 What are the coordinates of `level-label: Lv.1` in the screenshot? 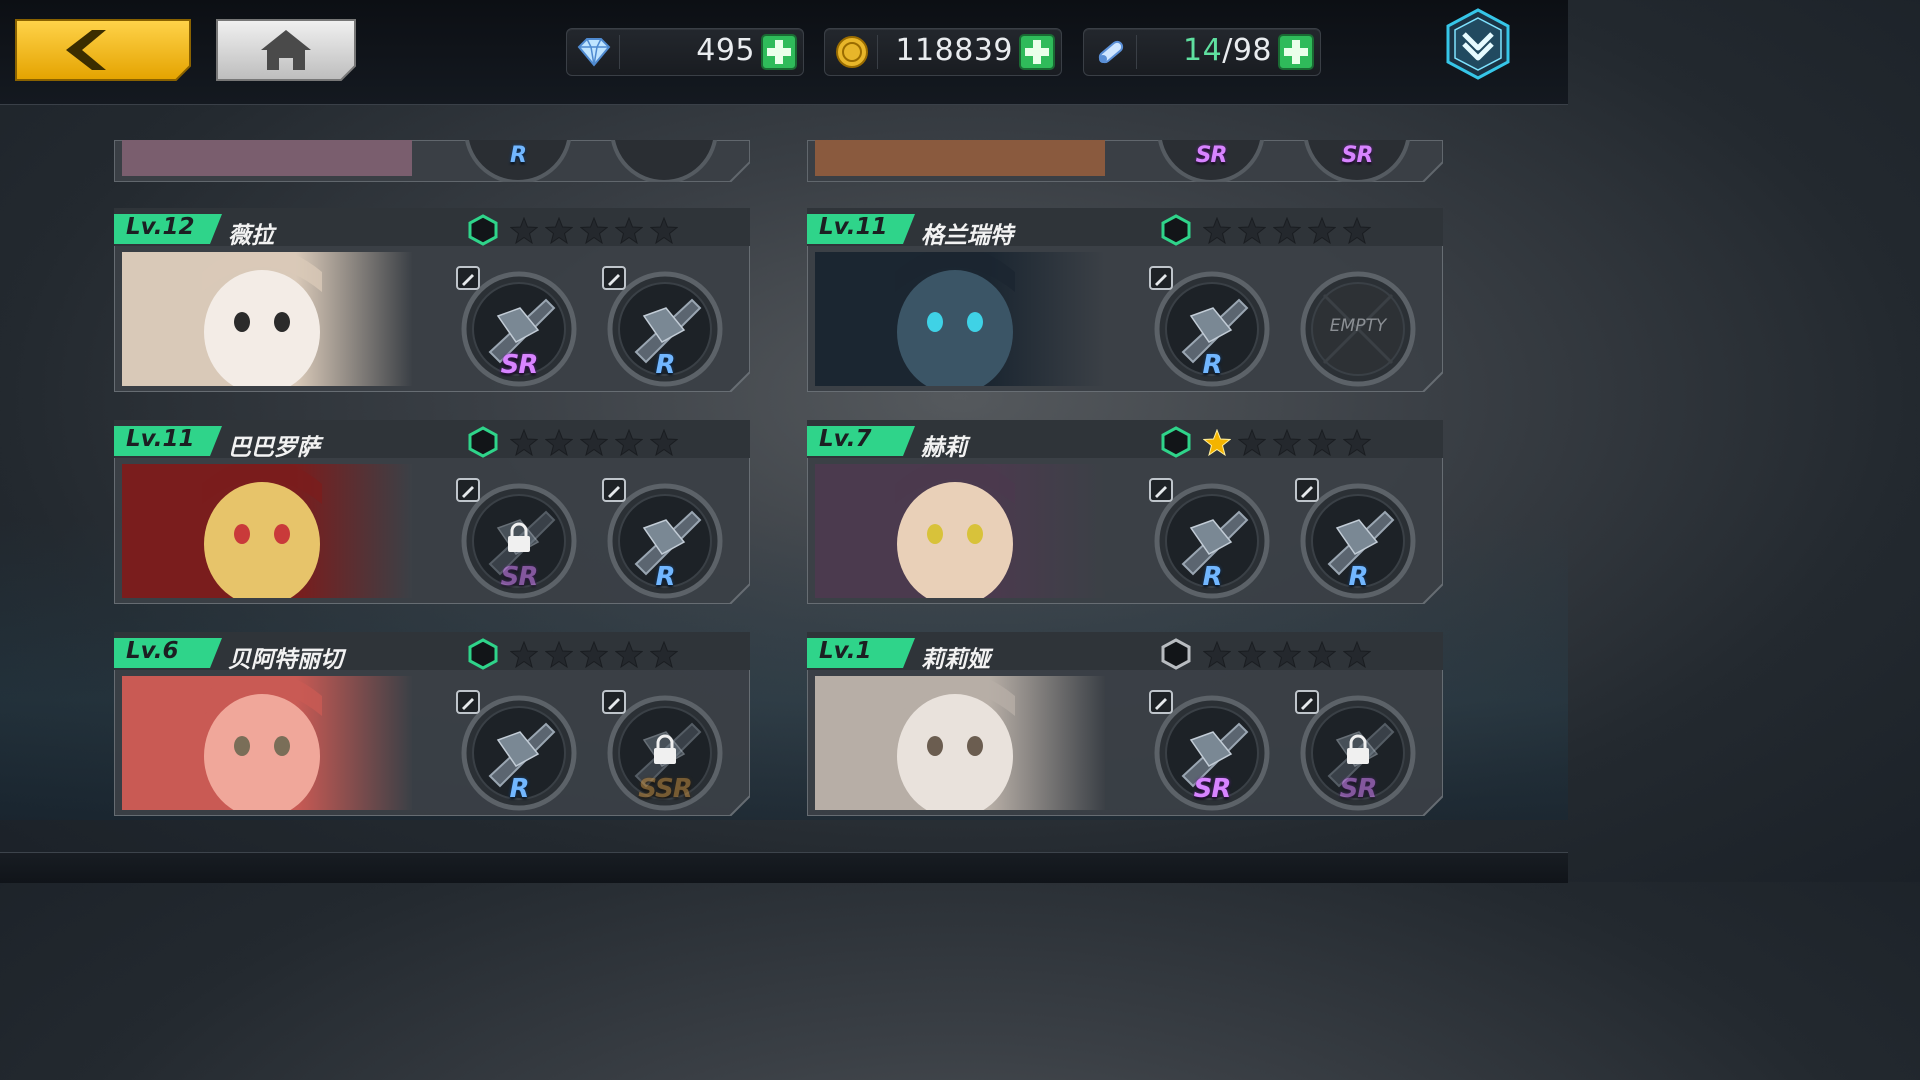 It's located at (845, 651).